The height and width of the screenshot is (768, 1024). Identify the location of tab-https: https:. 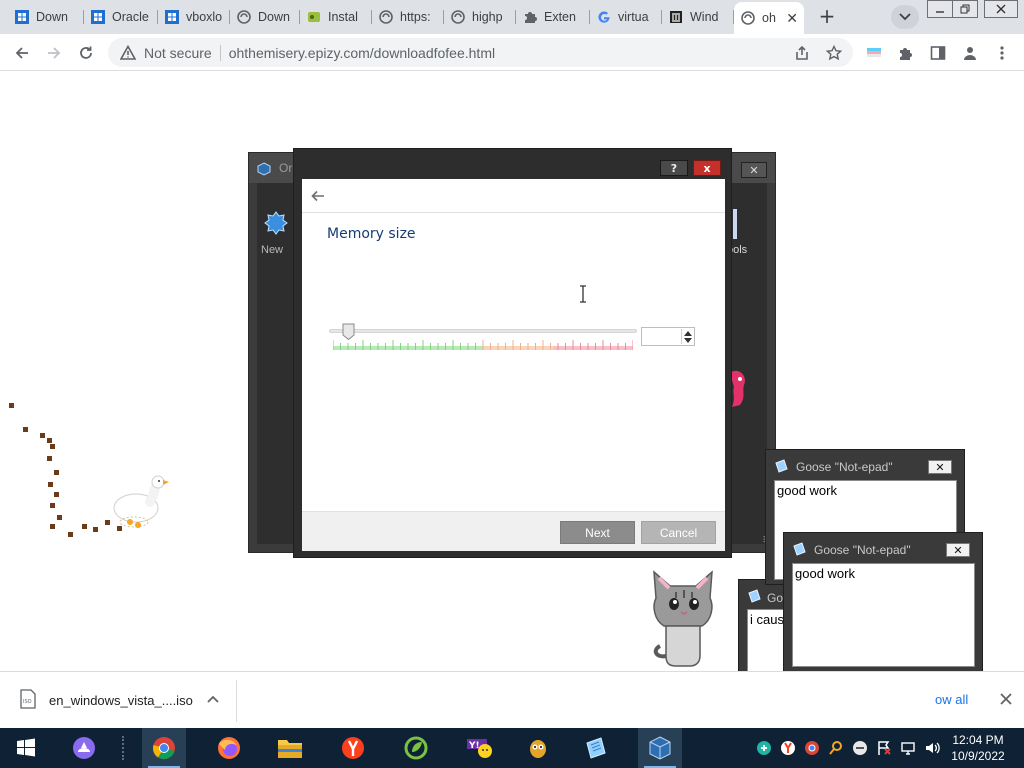
(408, 17).